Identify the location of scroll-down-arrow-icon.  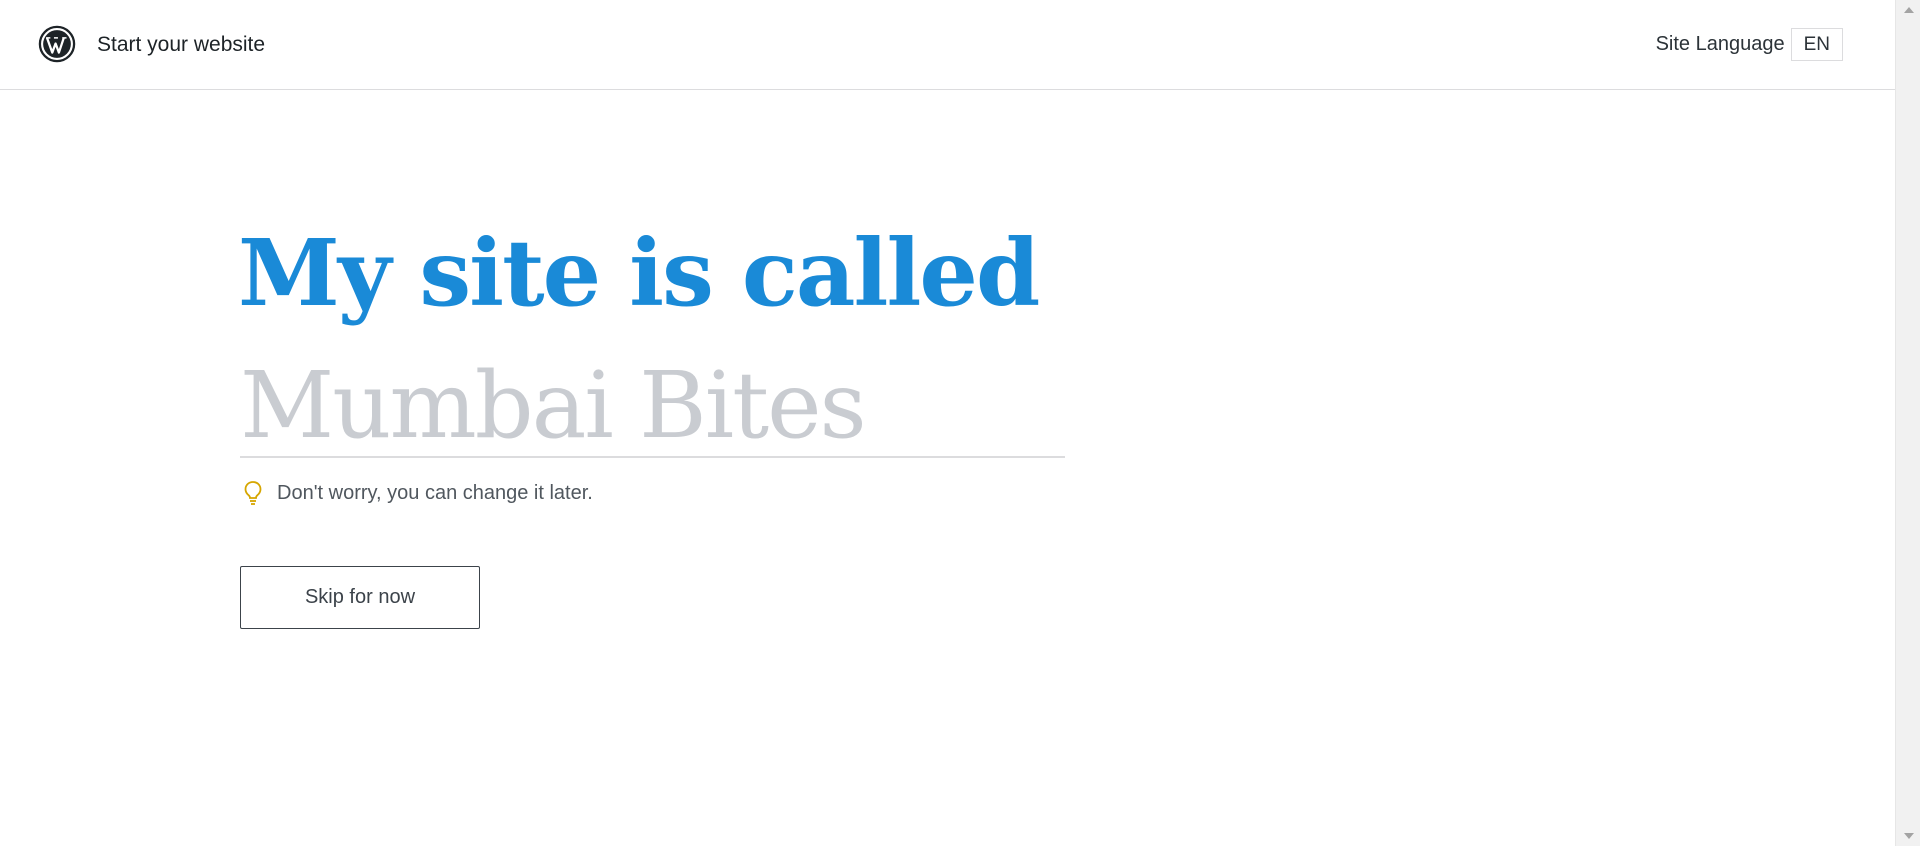
(1909, 836).